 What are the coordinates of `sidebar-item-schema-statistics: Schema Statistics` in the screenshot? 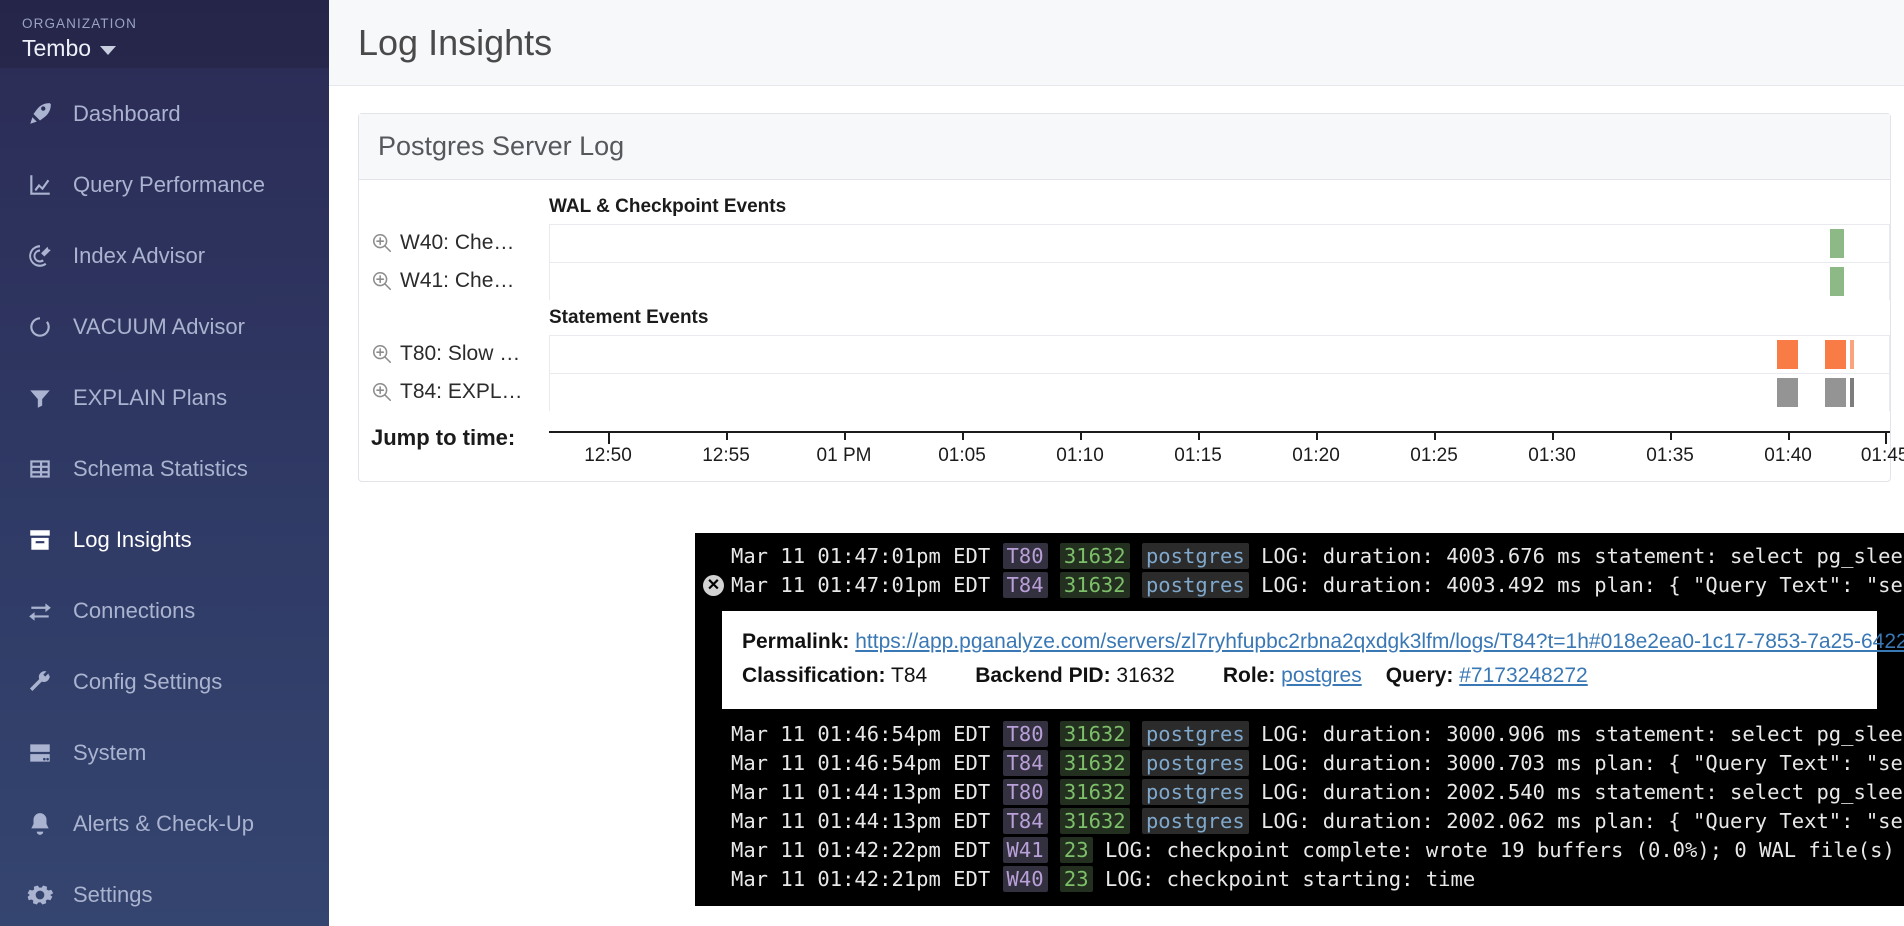 It's located at (164, 468).